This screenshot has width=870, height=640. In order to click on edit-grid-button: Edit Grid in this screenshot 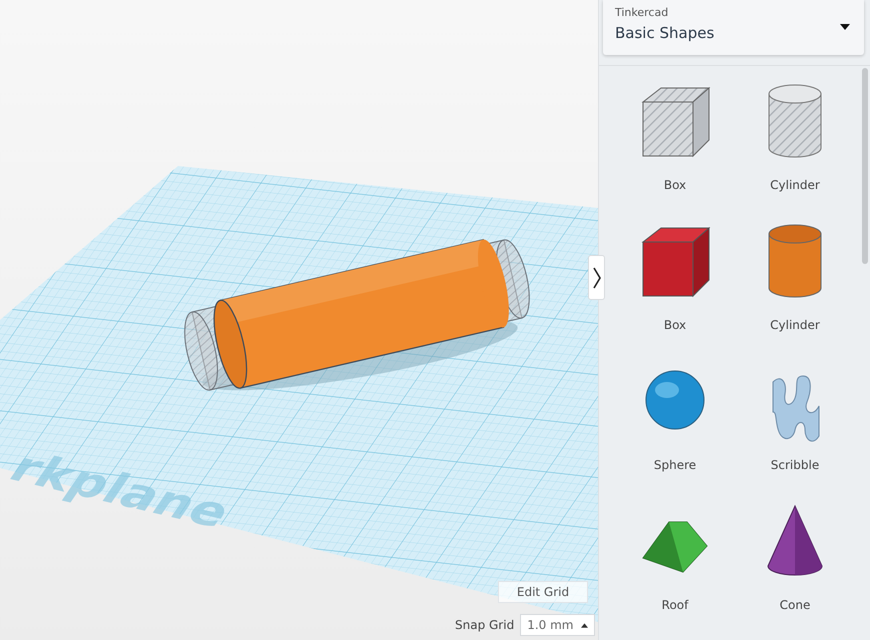, I will do `click(543, 592)`.